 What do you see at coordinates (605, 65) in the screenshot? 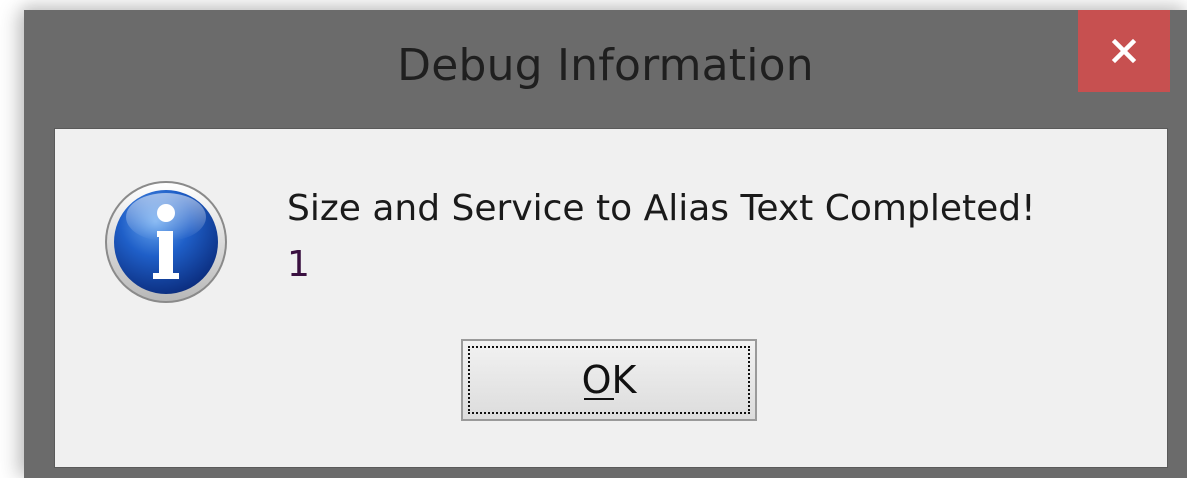
I see `window-title: Debug Information` at bounding box center [605, 65].